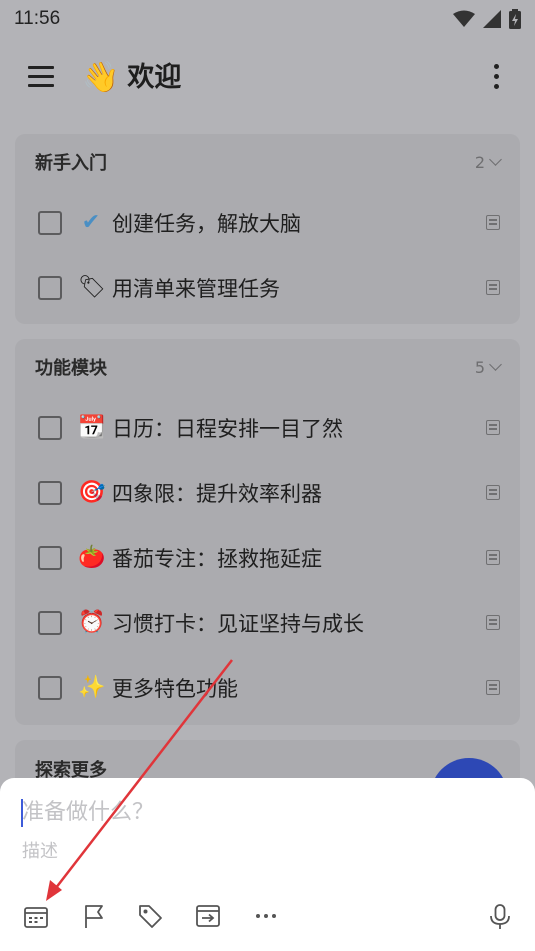  I want to click on task-title-input, so click(252, 812).